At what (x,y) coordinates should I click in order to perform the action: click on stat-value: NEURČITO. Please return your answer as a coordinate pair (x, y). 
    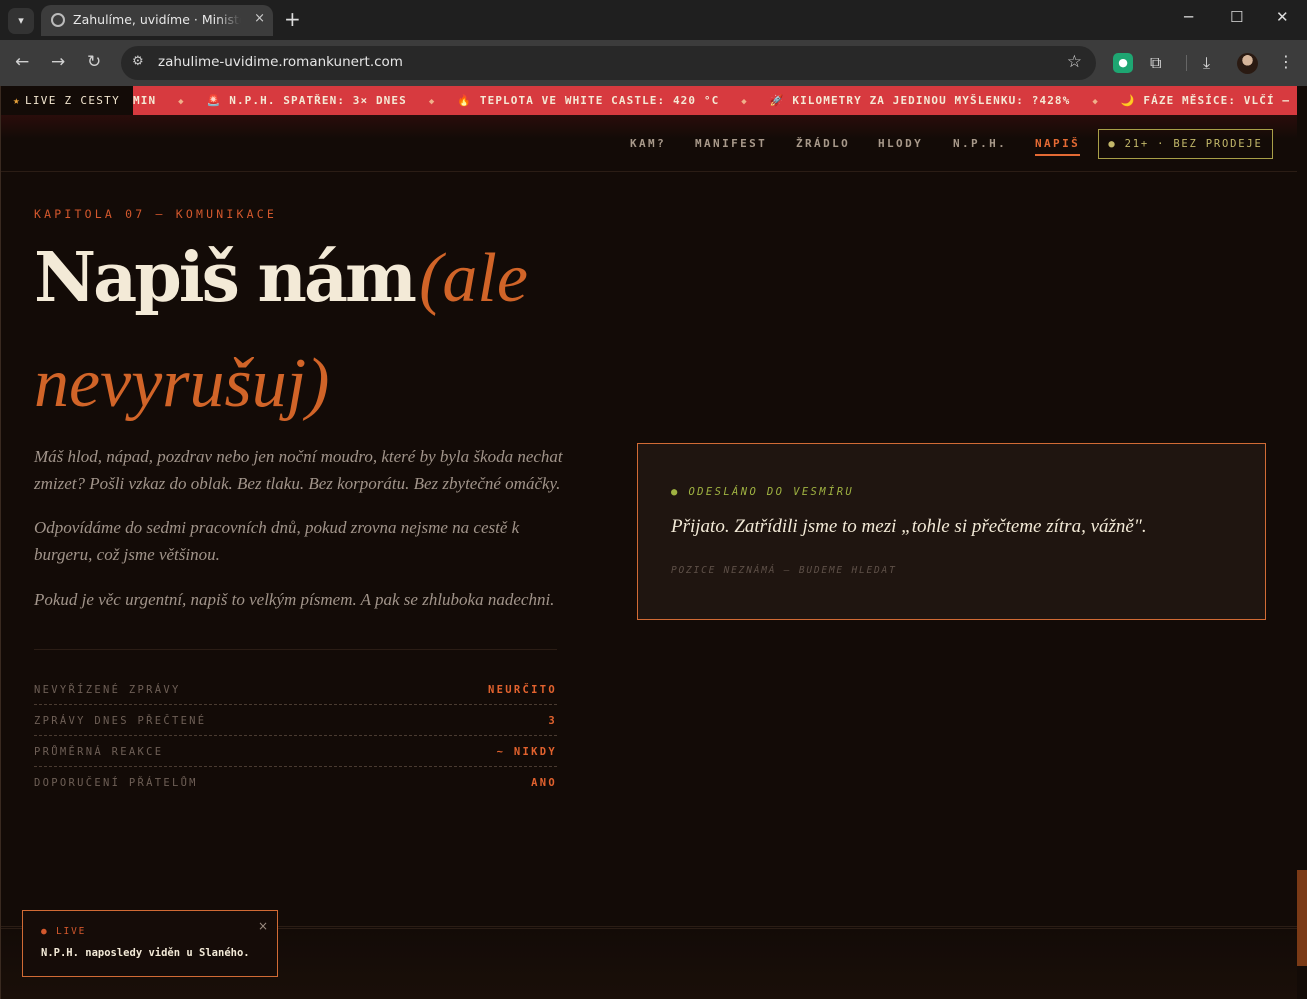
    Looking at the image, I should click on (522, 690).